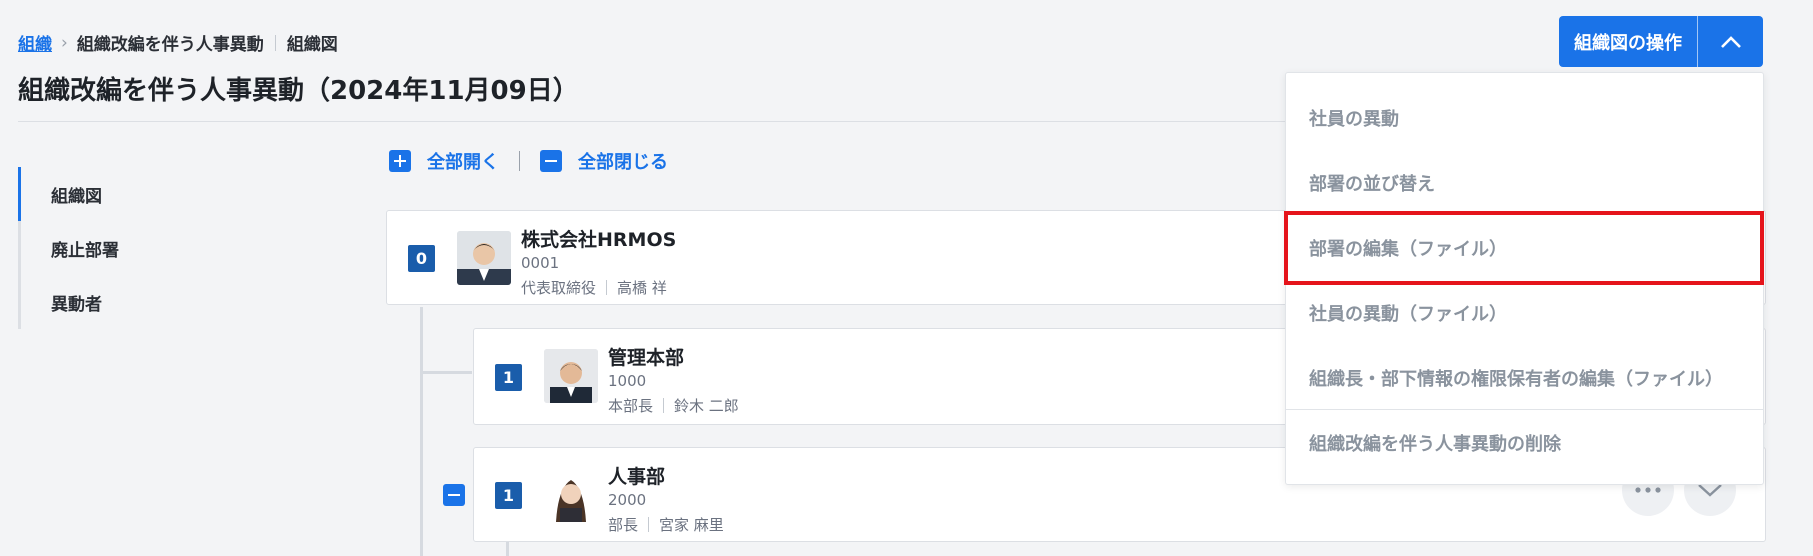  I want to click on collapse-all-button: 全部閉じる, so click(604, 161).